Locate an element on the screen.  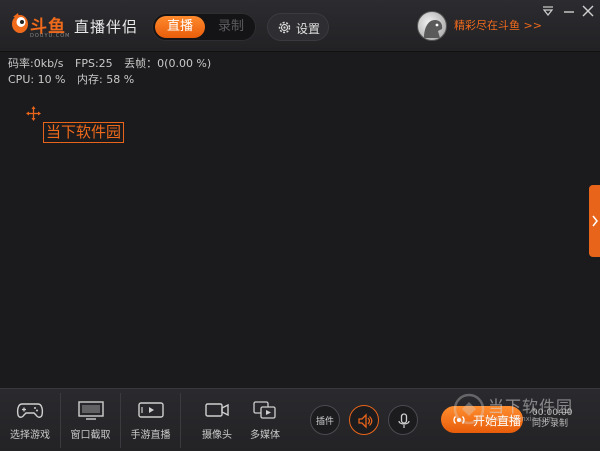
phone-landscape-icon is located at coordinates (151, 410).